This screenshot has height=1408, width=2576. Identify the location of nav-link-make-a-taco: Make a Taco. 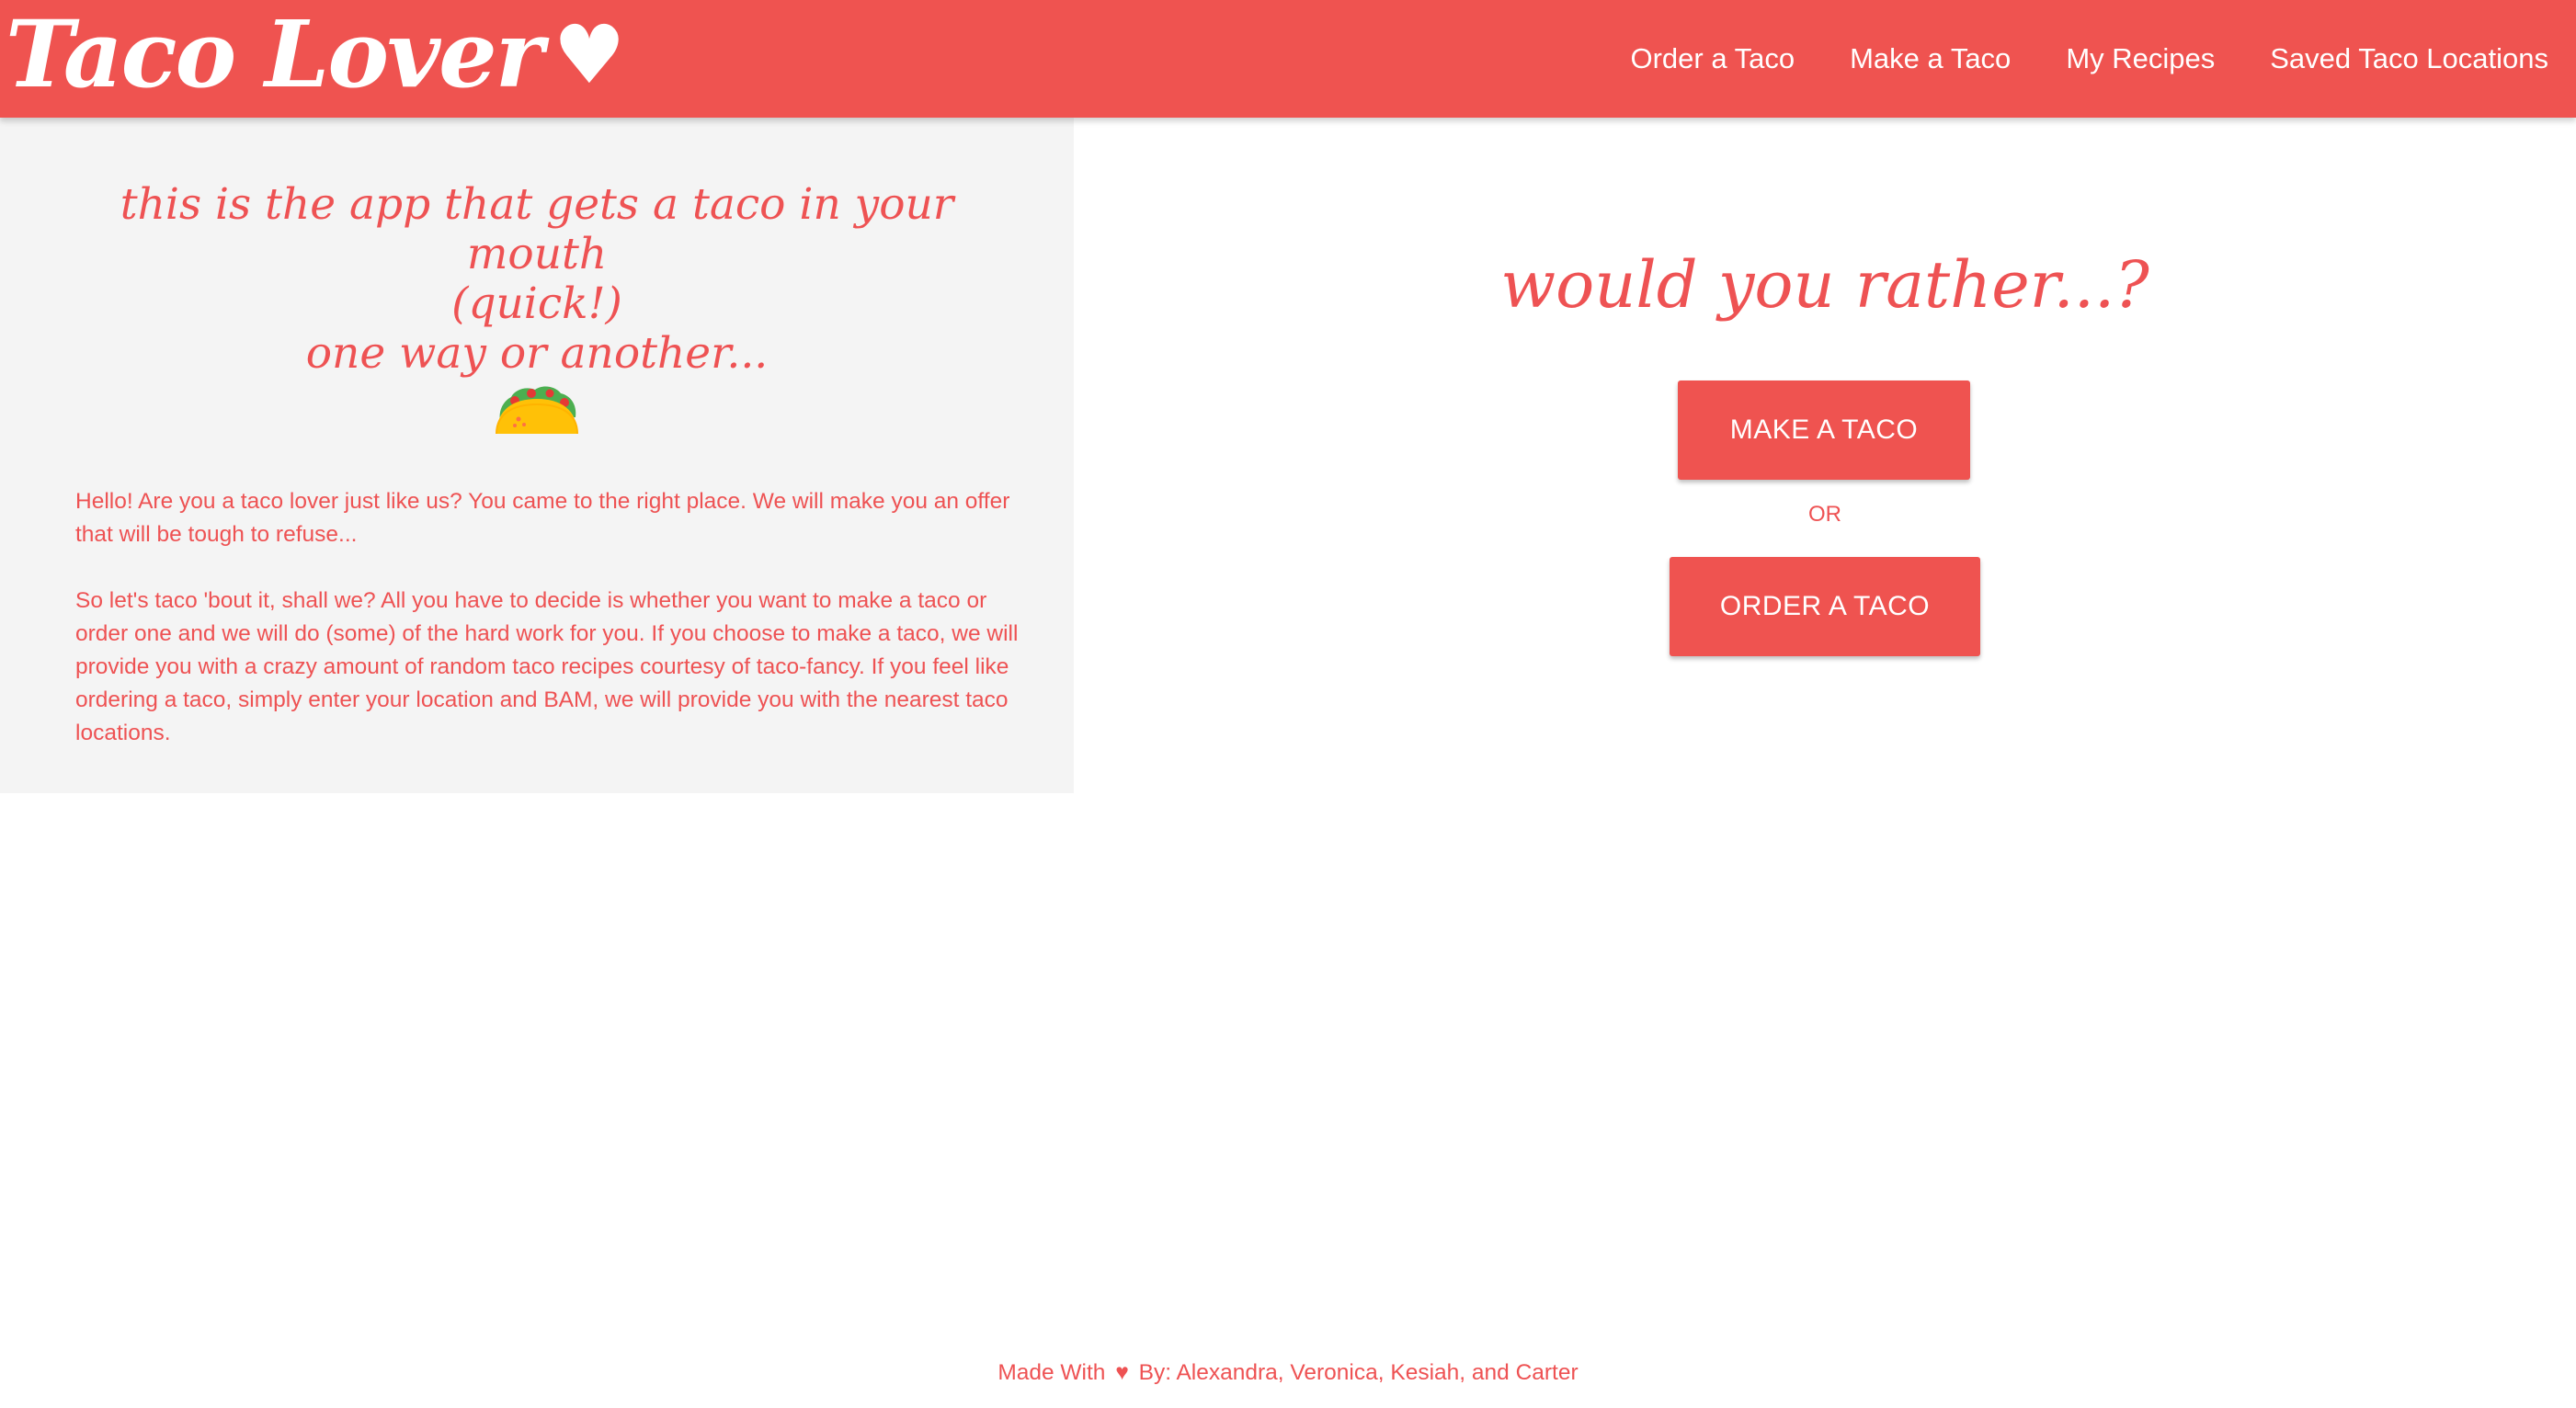
(1930, 58).